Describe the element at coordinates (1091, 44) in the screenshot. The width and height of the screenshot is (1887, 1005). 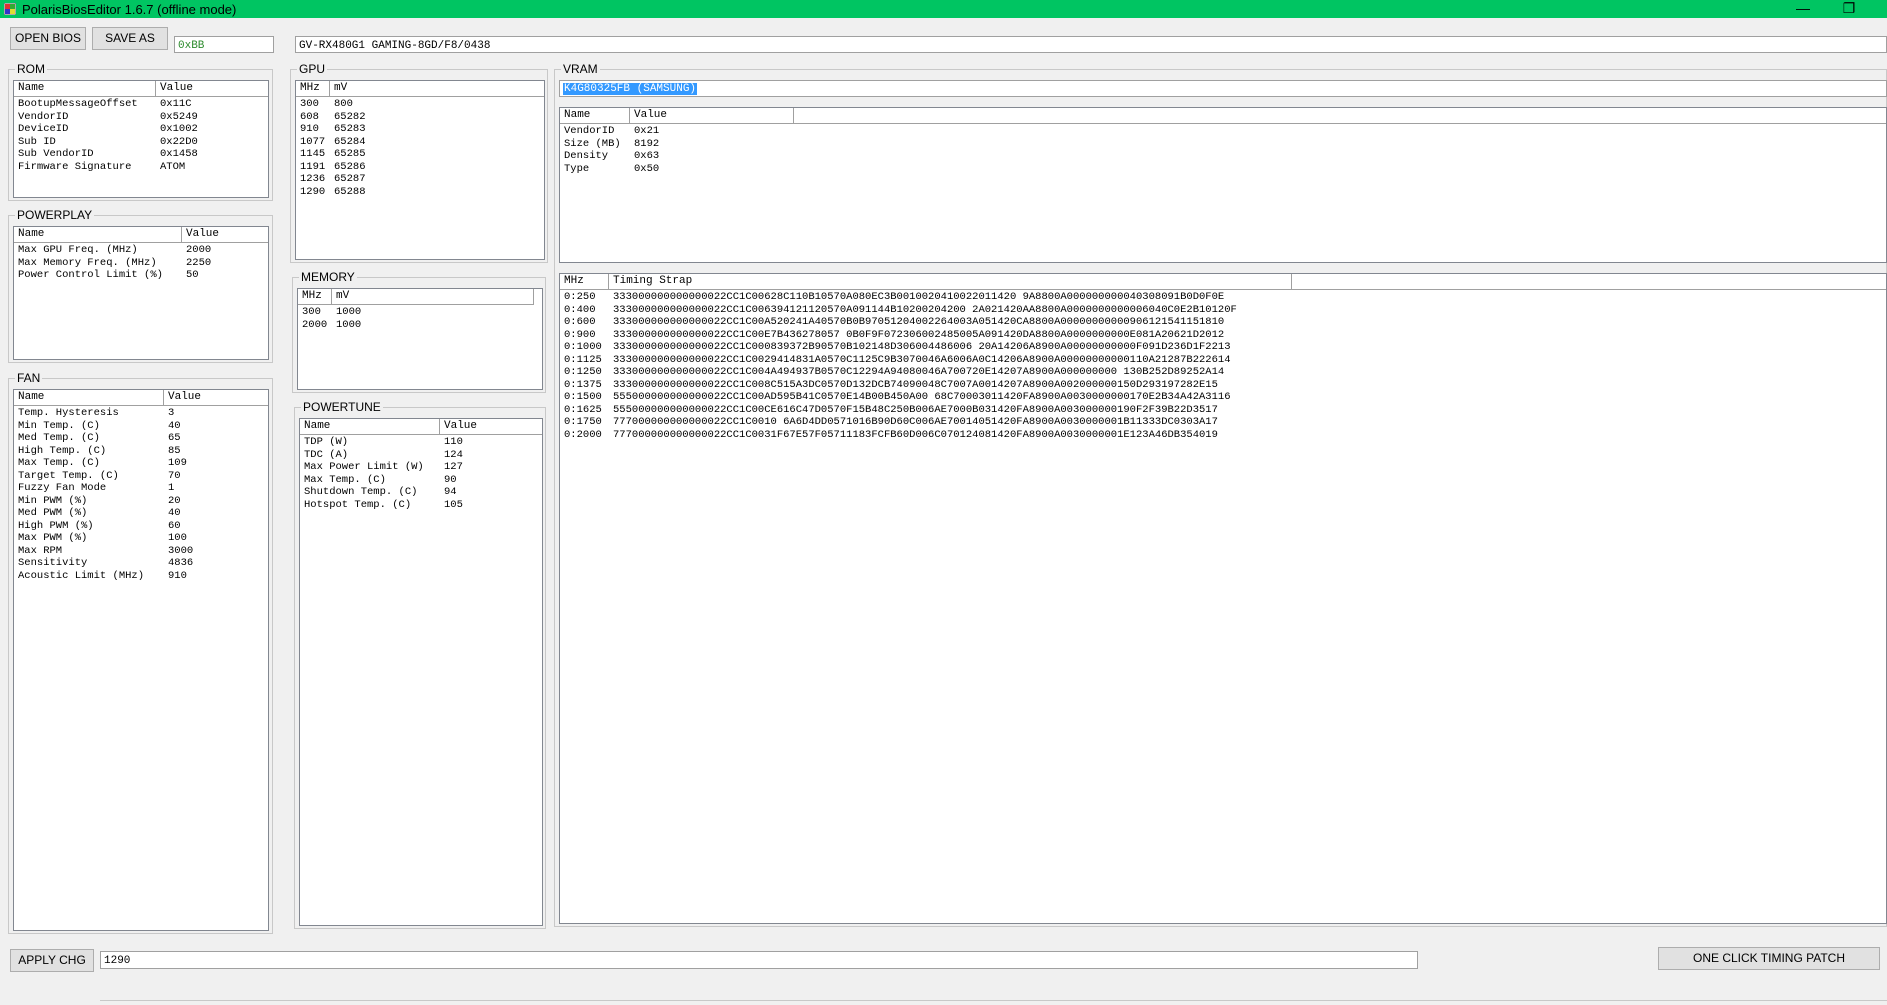
I see `bios-name-field: GV-RX480G1 GAMING-8GD/F8/0438` at that location.